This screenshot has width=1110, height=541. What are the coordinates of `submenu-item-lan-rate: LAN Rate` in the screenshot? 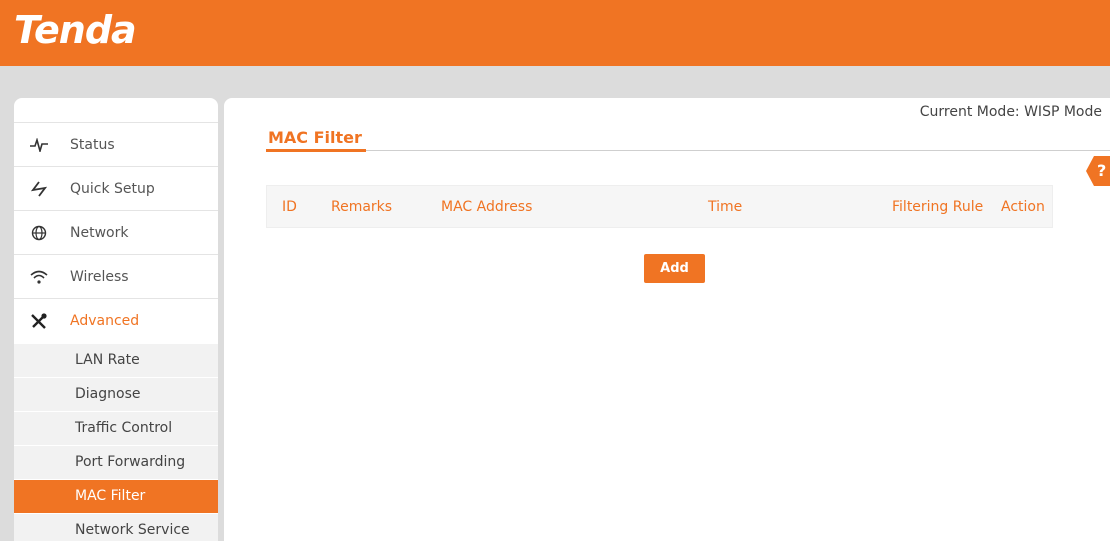 It's located at (116, 361).